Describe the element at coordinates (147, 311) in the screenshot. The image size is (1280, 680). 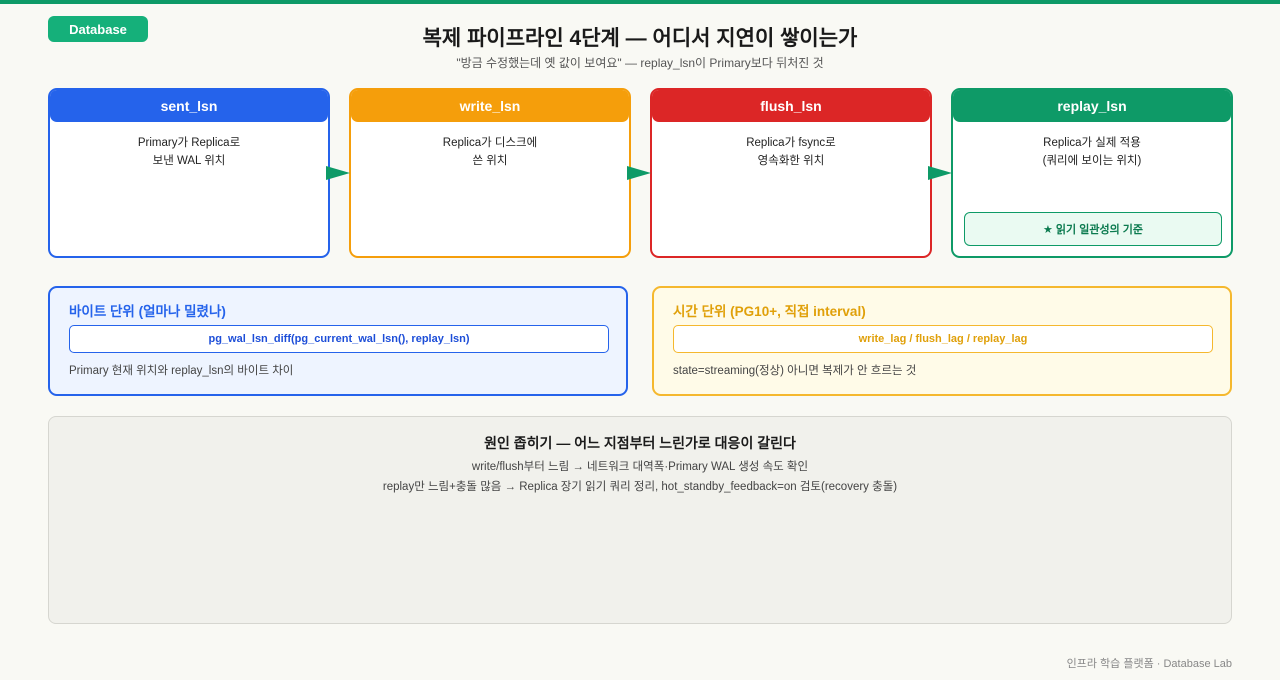
I see `panel-title: 바이트 단위 (얼마나 밀렸나)` at that location.